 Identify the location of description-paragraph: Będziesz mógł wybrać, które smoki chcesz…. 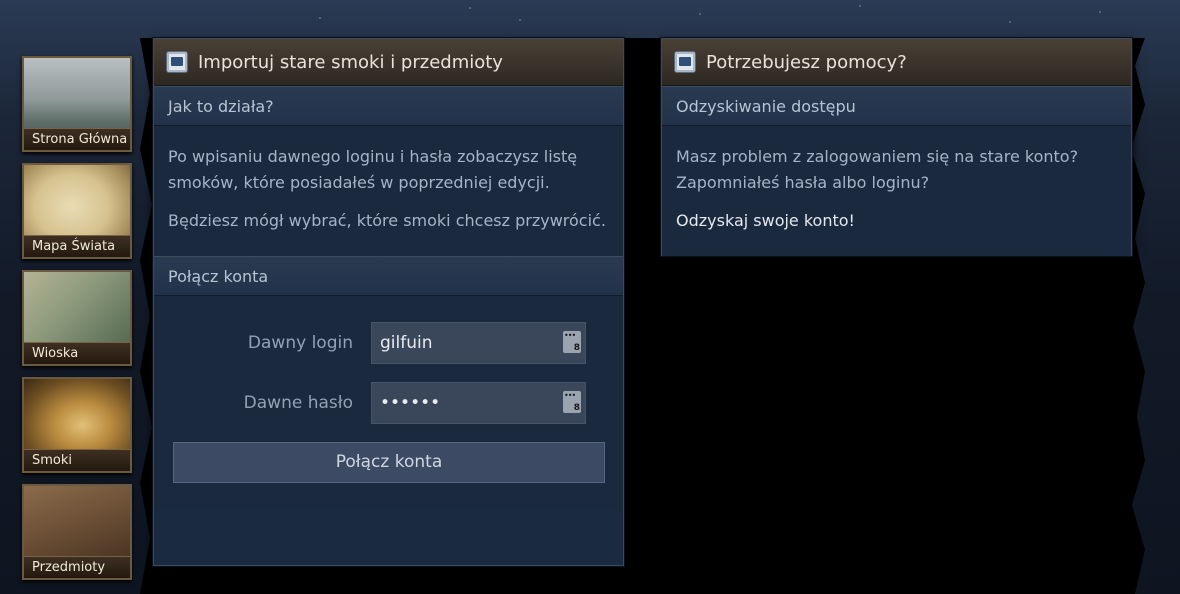
(387, 220).